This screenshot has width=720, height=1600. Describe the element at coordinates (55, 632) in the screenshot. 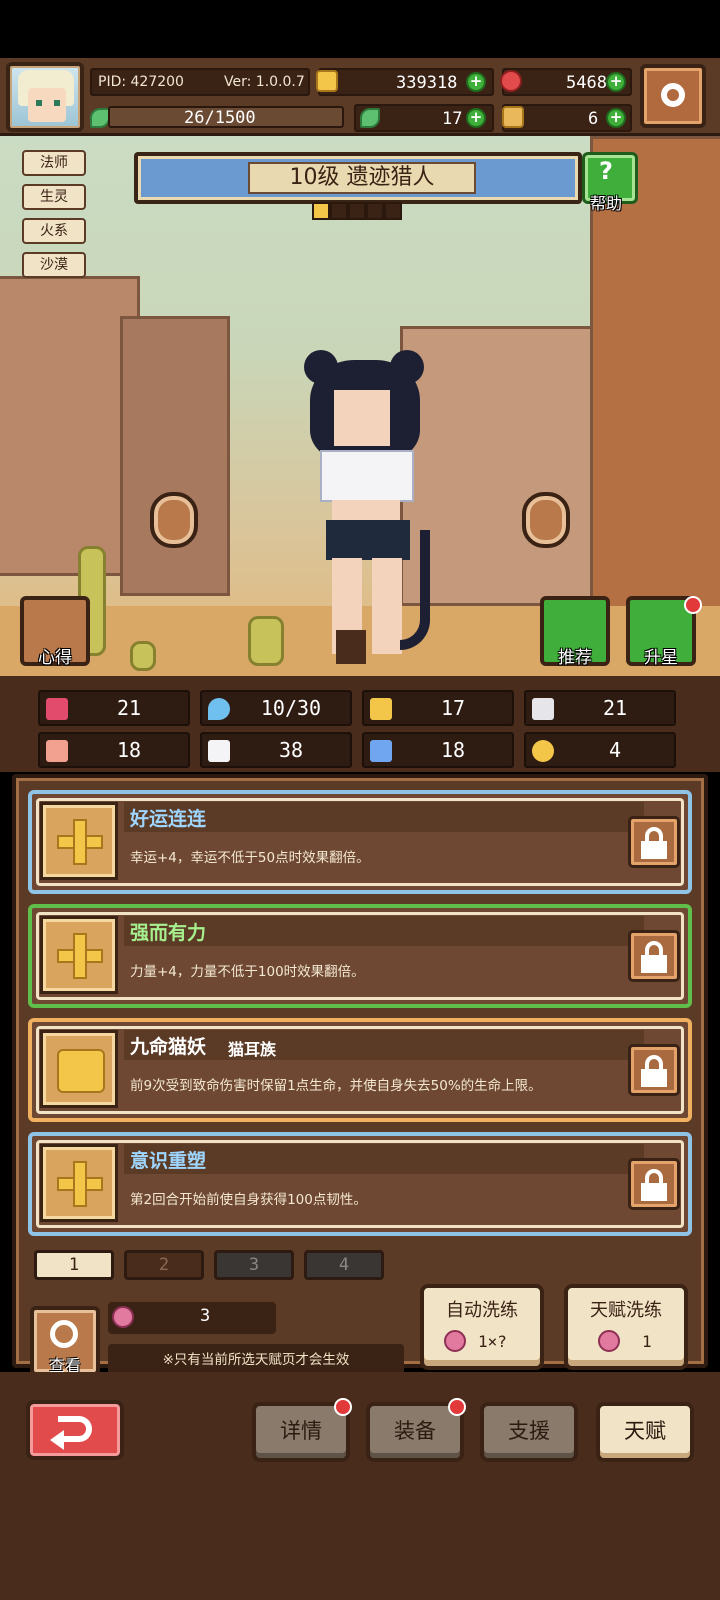

I see `insight-button: 心得` at that location.